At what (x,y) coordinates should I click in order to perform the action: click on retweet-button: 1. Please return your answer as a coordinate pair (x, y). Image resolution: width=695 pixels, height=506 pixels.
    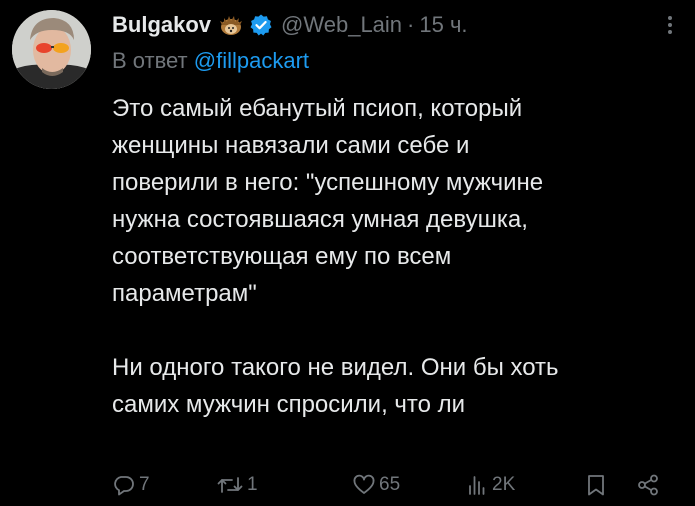
    Looking at the image, I should click on (237, 485).